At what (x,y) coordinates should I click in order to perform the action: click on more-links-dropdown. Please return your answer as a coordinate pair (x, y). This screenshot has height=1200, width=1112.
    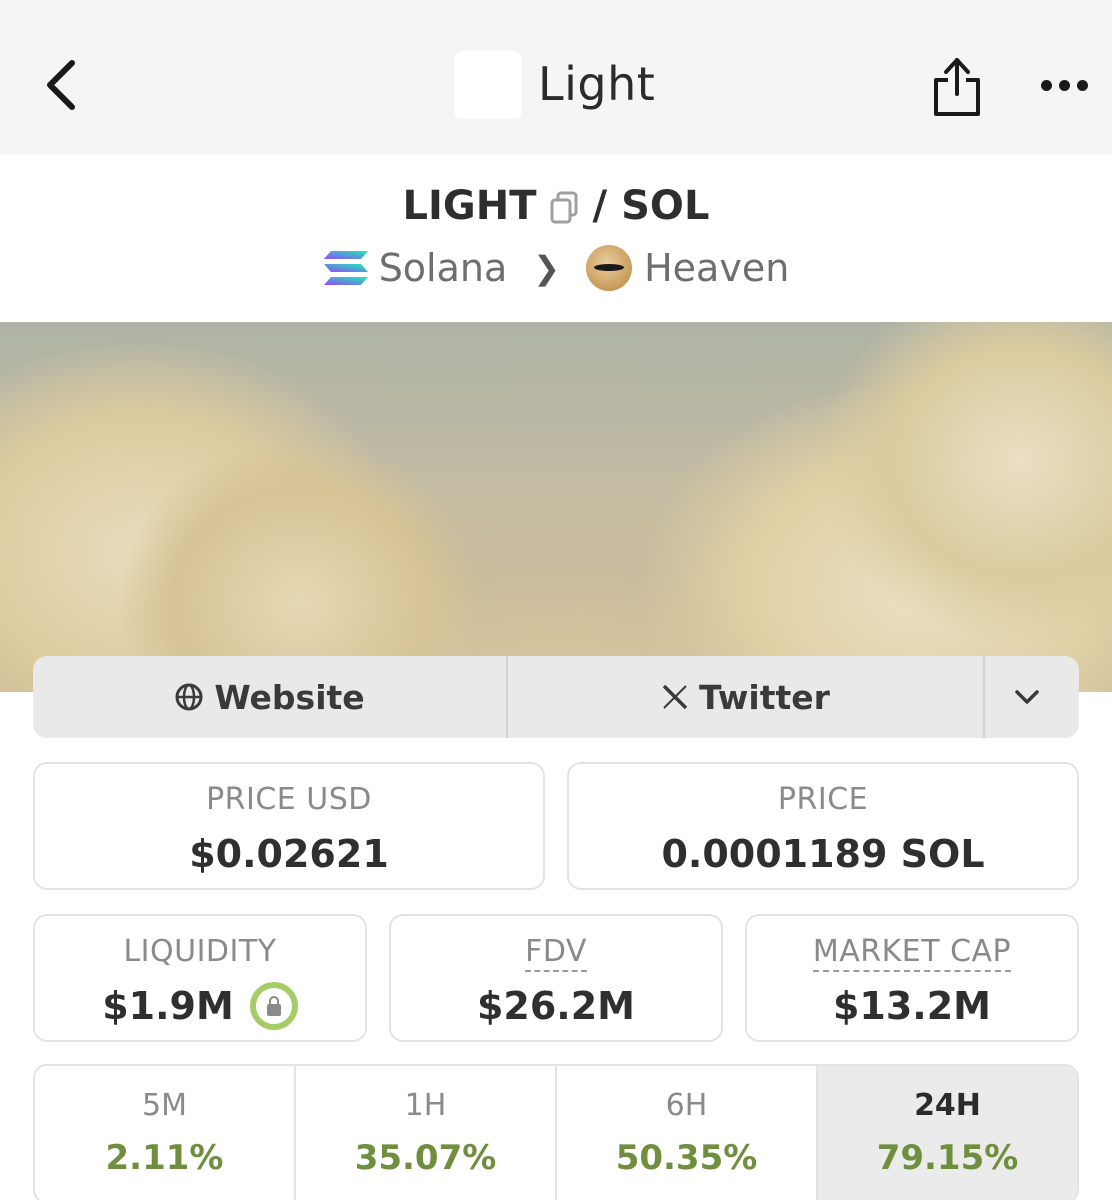
    Looking at the image, I should click on (1032, 697).